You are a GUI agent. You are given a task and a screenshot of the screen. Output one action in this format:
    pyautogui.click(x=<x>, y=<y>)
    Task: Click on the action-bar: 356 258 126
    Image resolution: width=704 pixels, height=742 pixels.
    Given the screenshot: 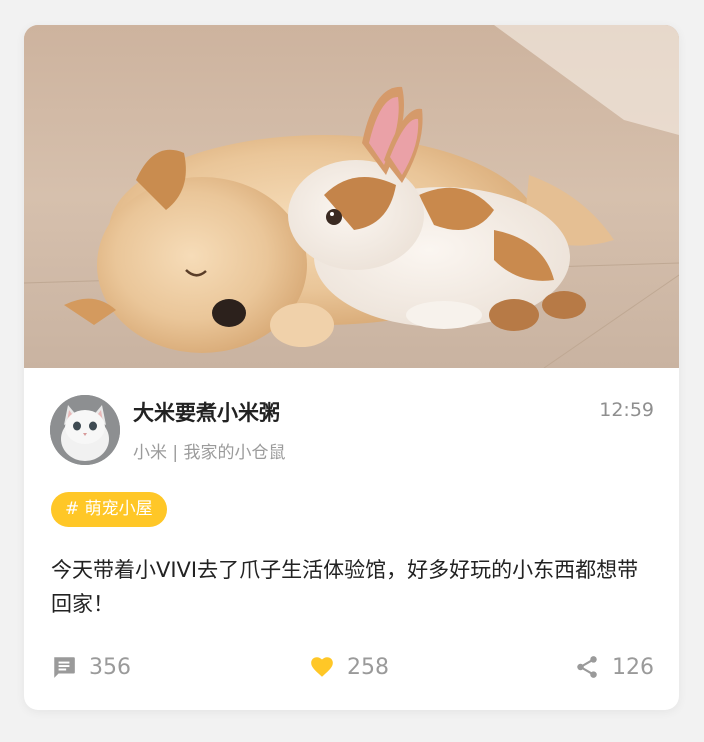 What is the action you would take?
    pyautogui.click(x=352, y=667)
    